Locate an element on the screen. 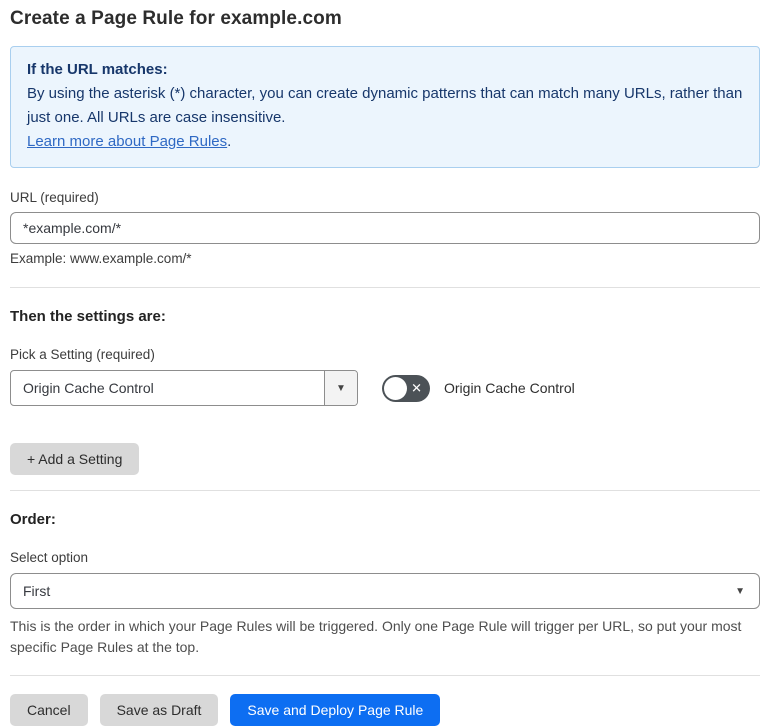 This screenshot has width=770, height=726. save-as-draft-button: Save as Draft is located at coordinates (159, 710).